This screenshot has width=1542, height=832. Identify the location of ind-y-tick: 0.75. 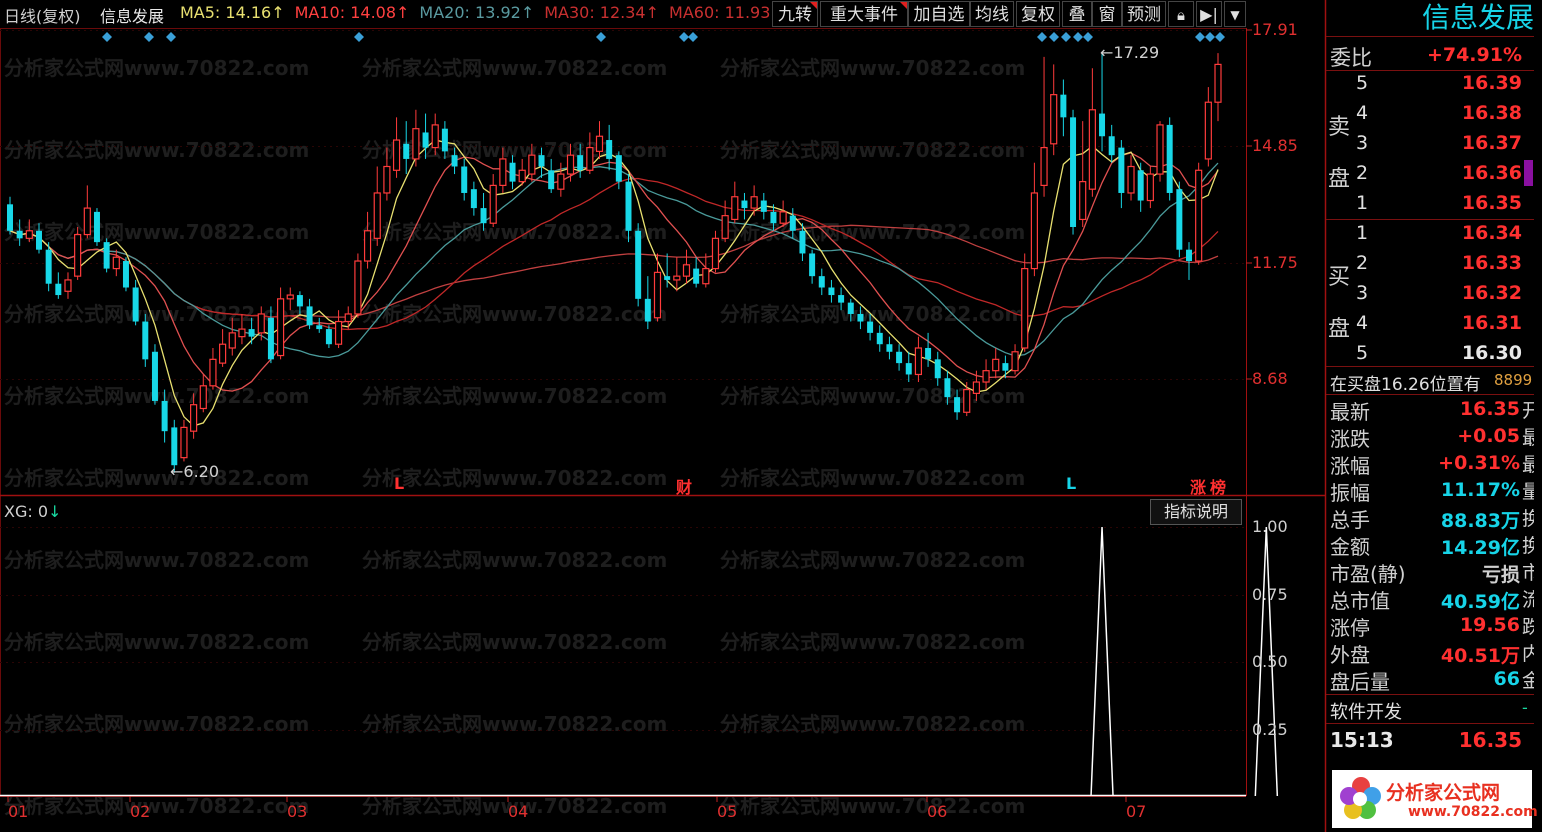
(1270, 594).